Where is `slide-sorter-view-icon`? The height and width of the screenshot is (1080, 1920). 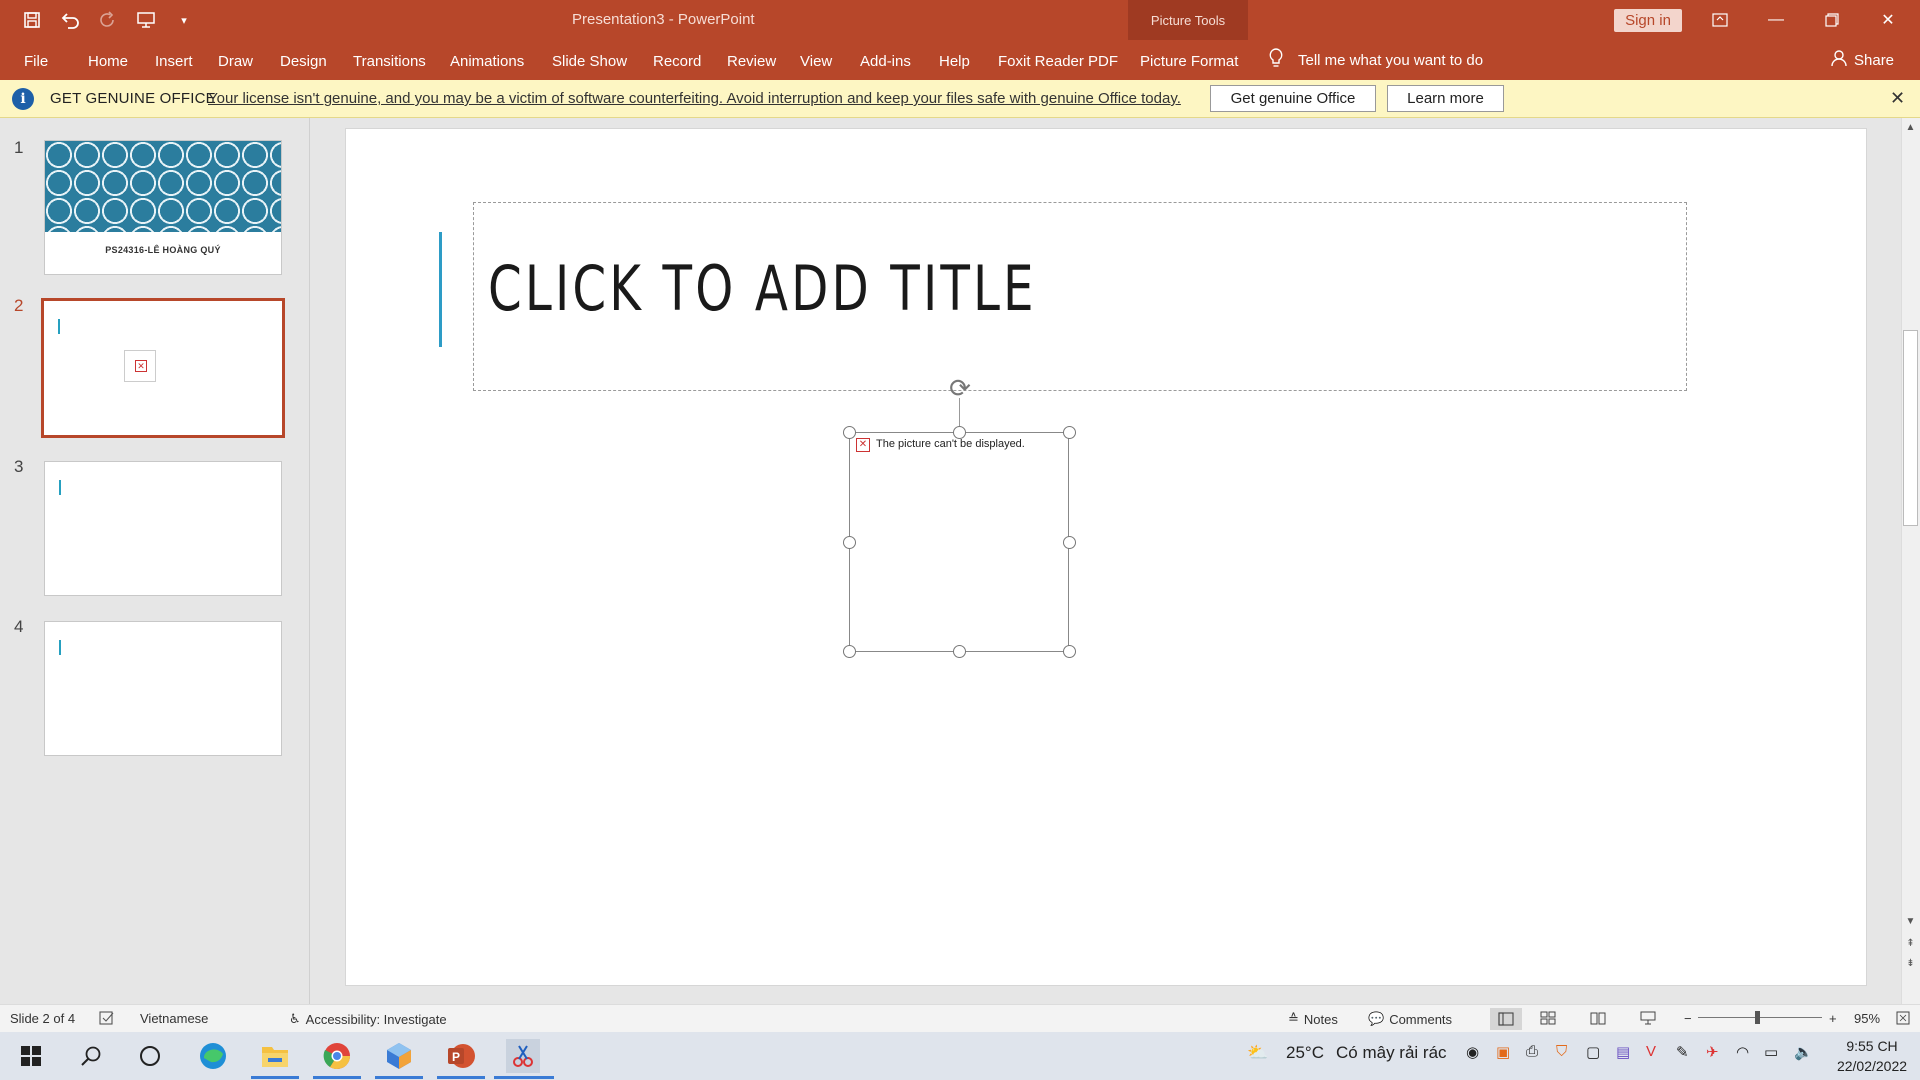 slide-sorter-view-icon is located at coordinates (1548, 1018).